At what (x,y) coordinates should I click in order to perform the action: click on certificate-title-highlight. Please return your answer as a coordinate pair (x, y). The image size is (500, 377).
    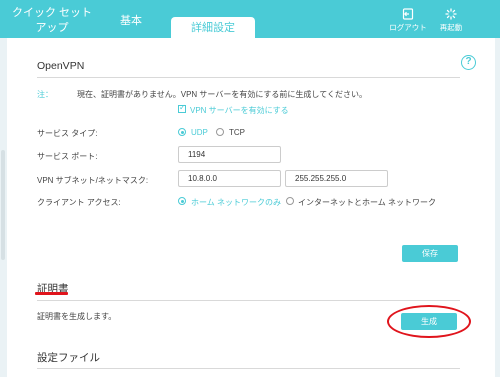
    Looking at the image, I should click on (51, 293).